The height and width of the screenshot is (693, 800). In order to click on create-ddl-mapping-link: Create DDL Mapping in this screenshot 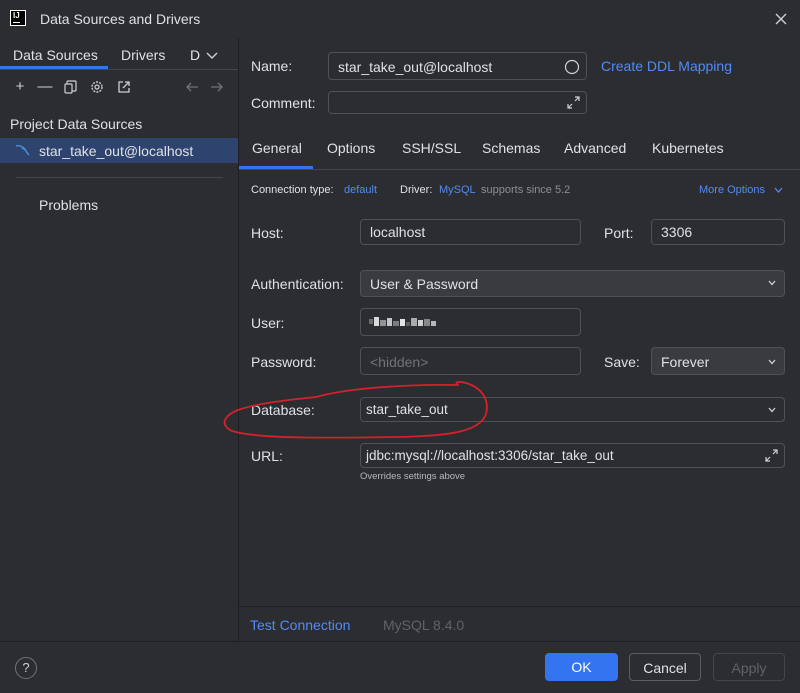, I will do `click(666, 66)`.